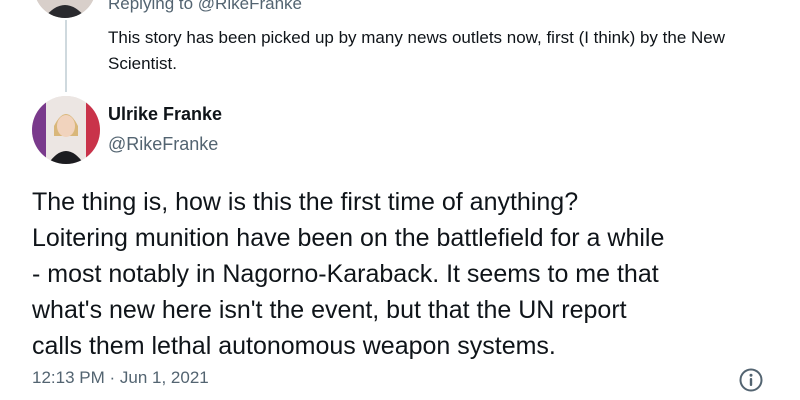 This screenshot has width=800, height=400. I want to click on replying-prefix: Replying to, so click(151, 6).